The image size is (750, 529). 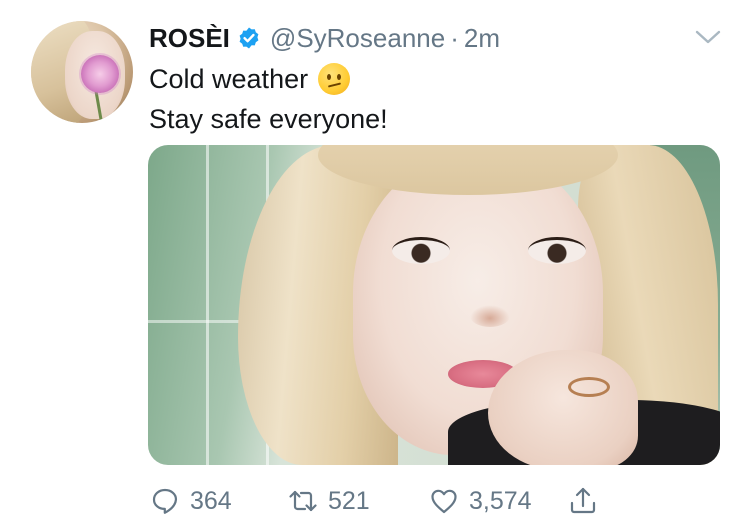 What do you see at coordinates (563, 407) in the screenshot?
I see `photo-hand` at bounding box center [563, 407].